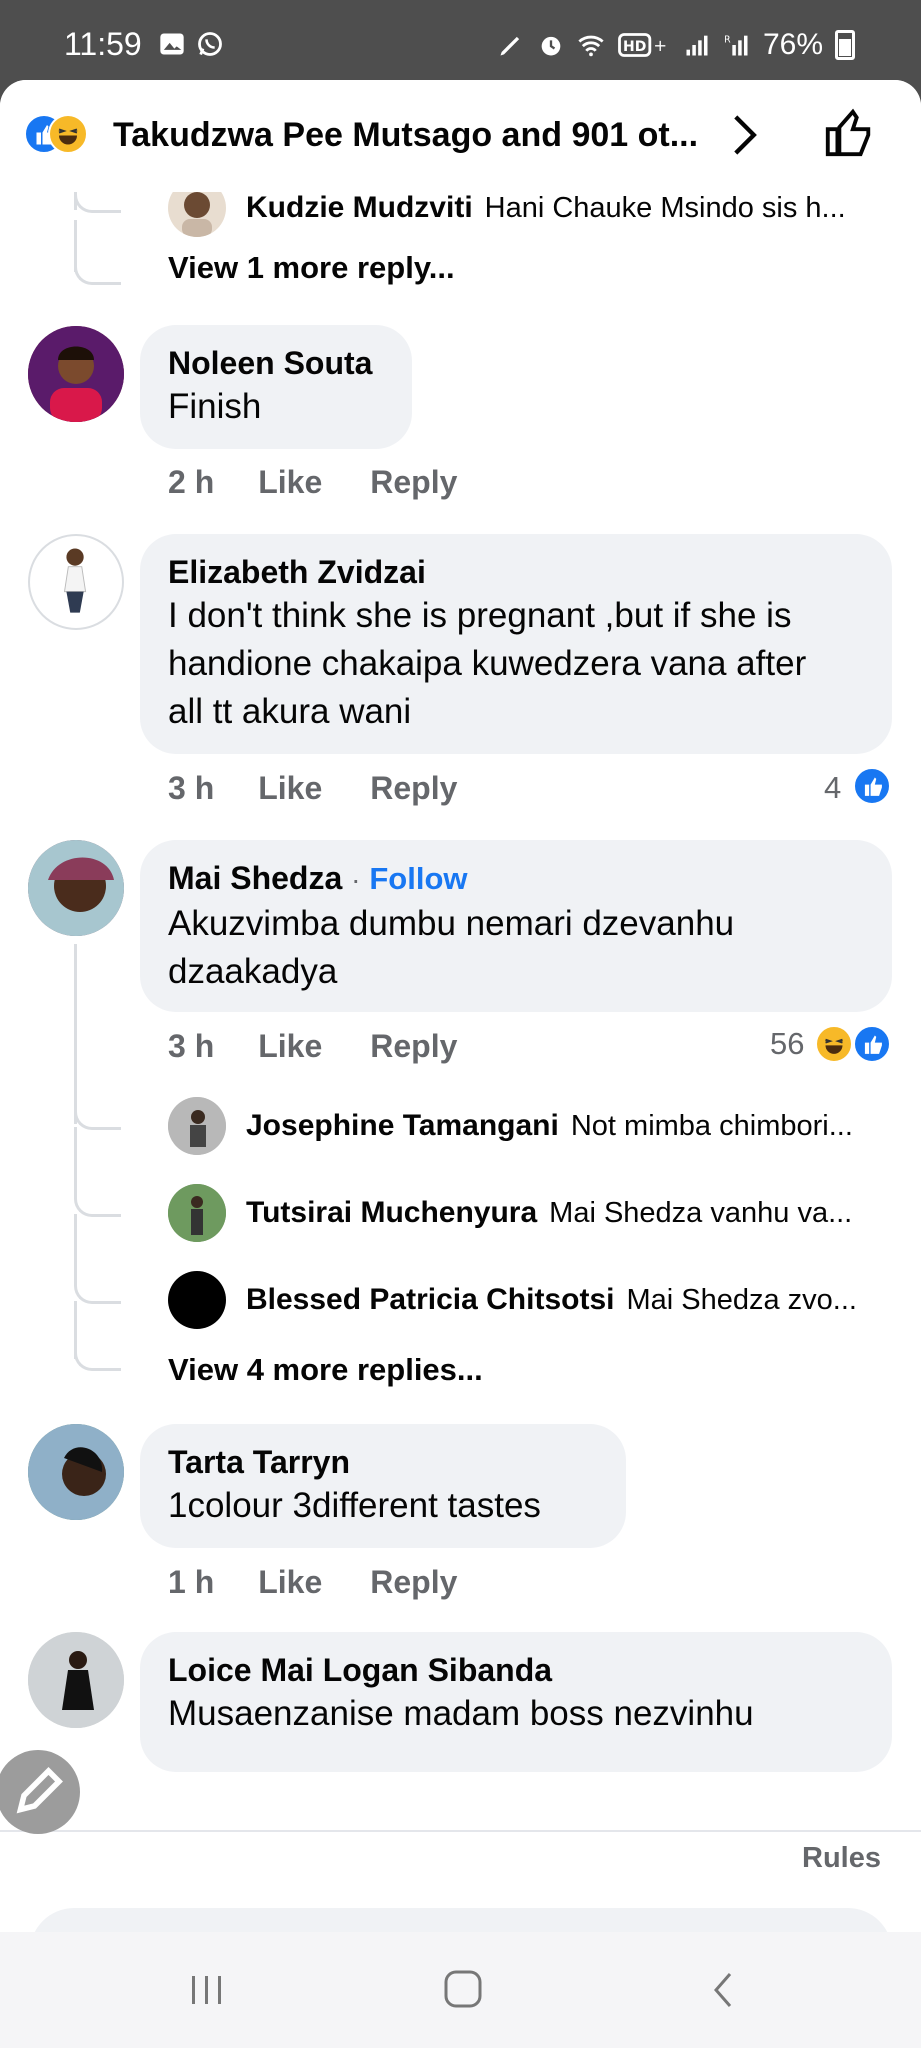  Describe the element at coordinates (551, 46) in the screenshot. I see `alarm-icon` at that location.